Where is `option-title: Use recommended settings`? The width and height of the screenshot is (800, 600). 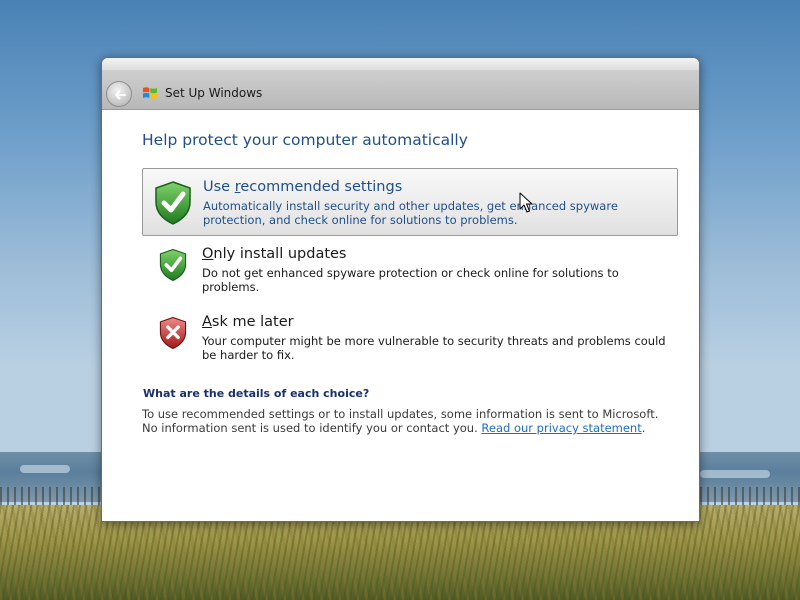
option-title: Use recommended settings is located at coordinates (302, 187).